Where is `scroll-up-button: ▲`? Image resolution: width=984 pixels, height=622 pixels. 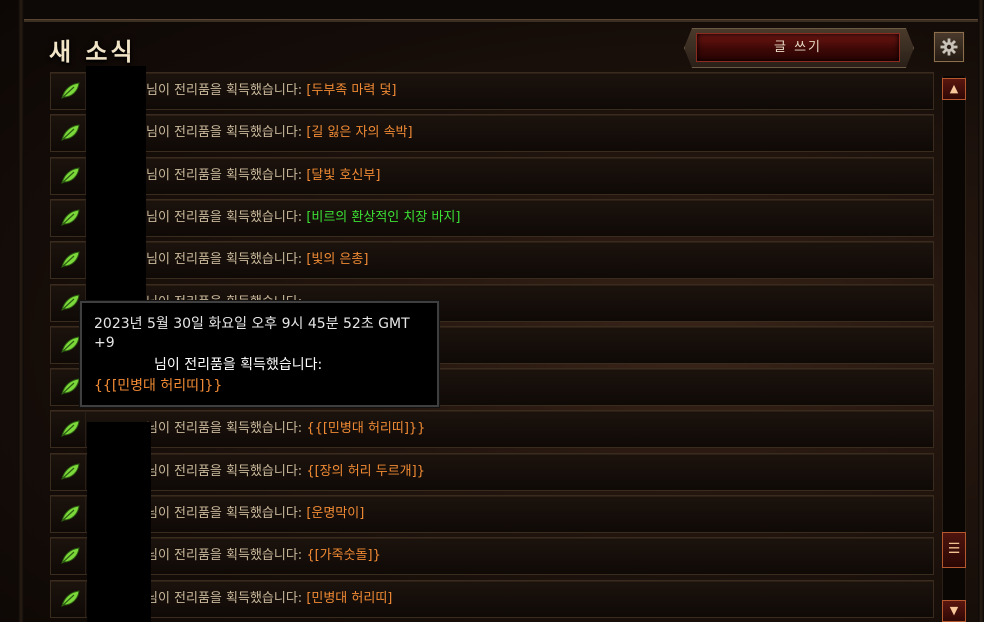 scroll-up-button: ▲ is located at coordinates (954, 89).